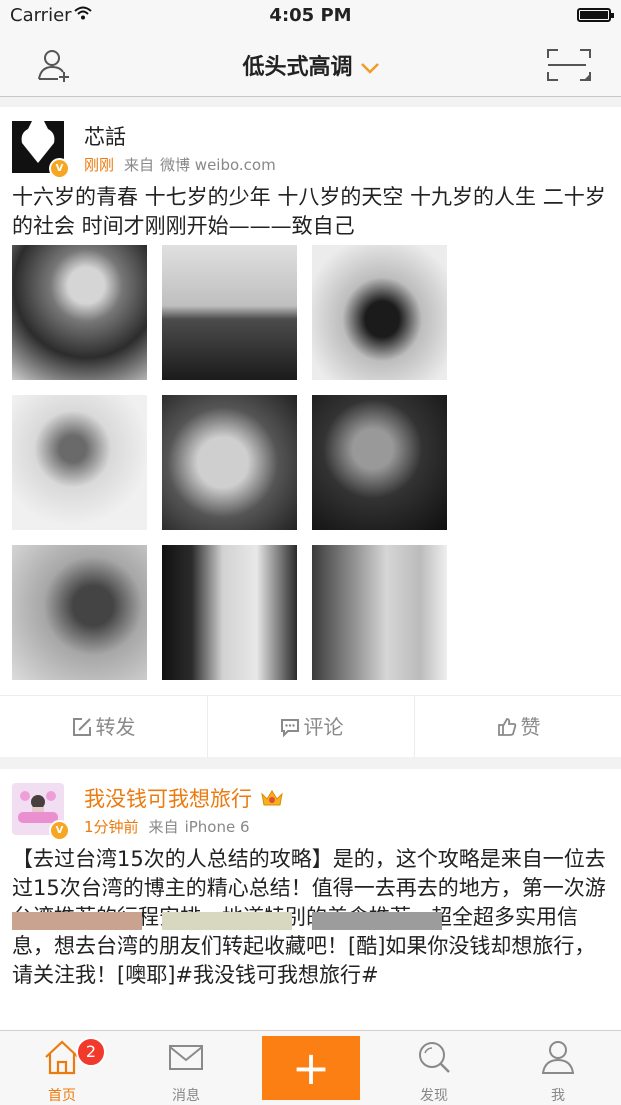 The width and height of the screenshot is (621, 1105). I want to click on tab-discover: 发现, so click(434, 1068).